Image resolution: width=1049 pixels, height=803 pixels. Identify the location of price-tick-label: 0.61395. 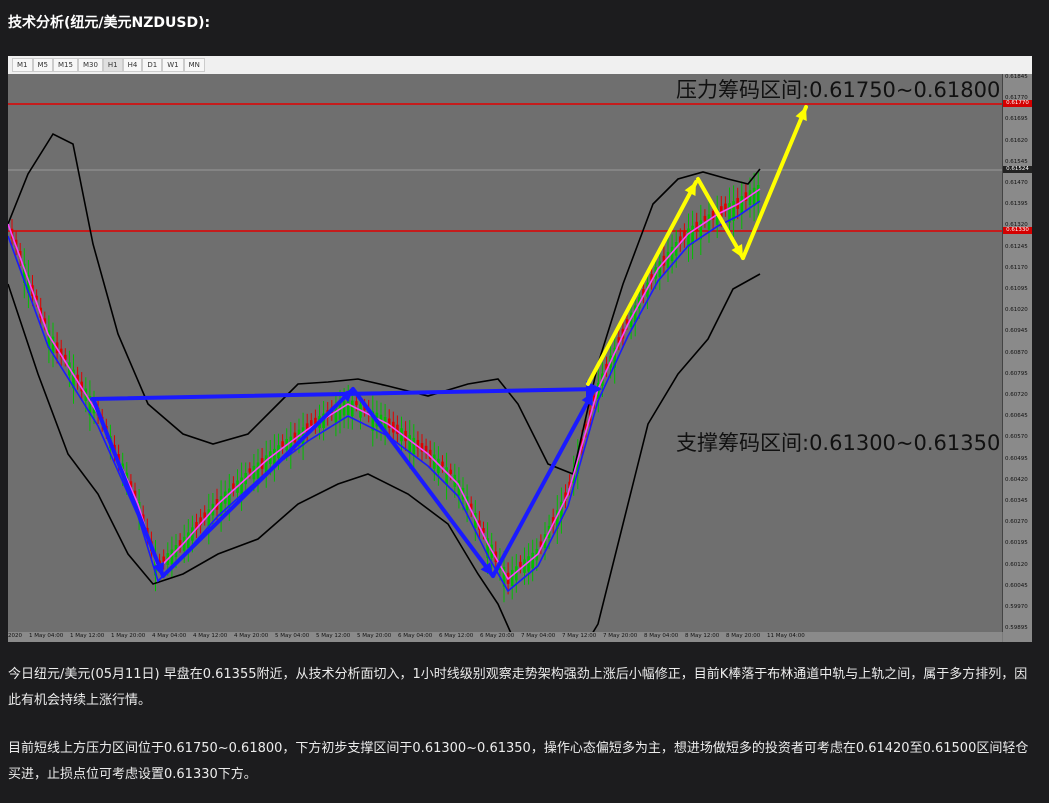
(1016, 204).